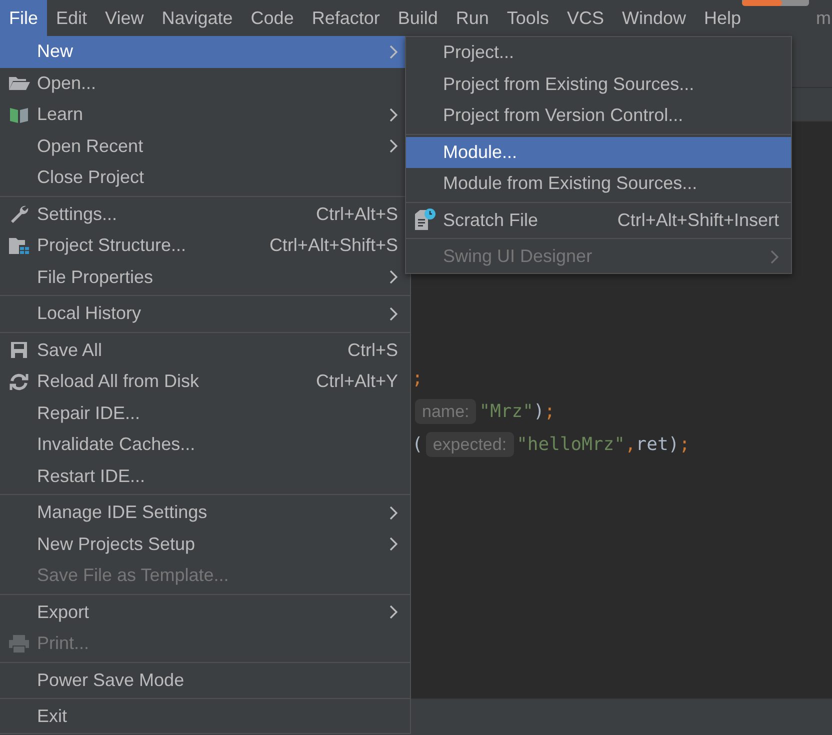 The width and height of the screenshot is (832, 735). What do you see at coordinates (18, 115) in the screenshot?
I see `book-icon` at bounding box center [18, 115].